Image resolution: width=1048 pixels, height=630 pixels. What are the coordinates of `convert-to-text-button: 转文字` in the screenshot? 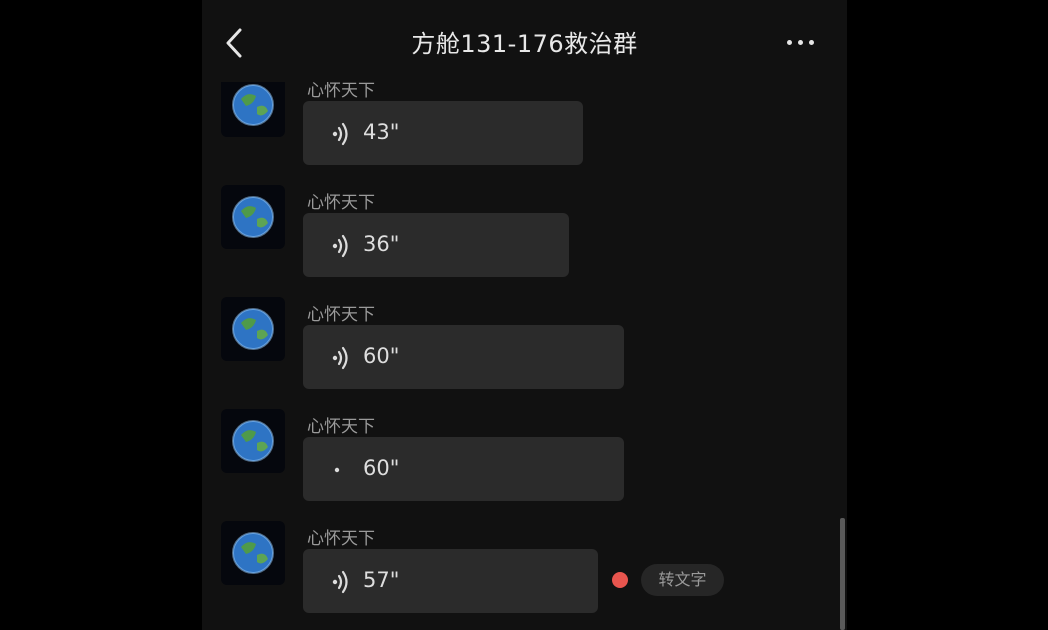 It's located at (682, 580).